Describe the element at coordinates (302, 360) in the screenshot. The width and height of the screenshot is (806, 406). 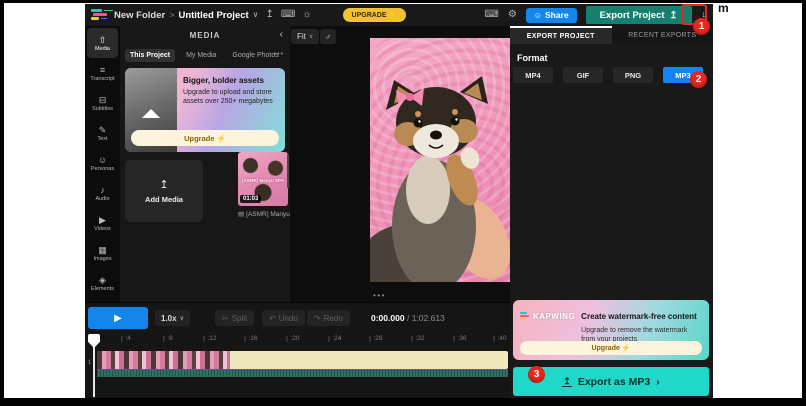
I see `video-clip` at that location.